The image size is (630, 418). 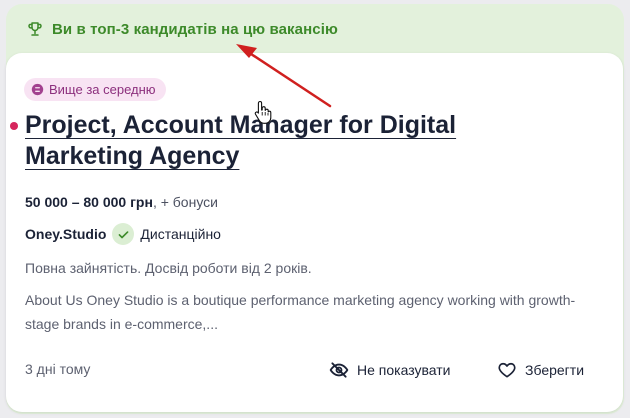 I want to click on company-row: Oney.Studio Дистанційно, so click(x=123, y=234).